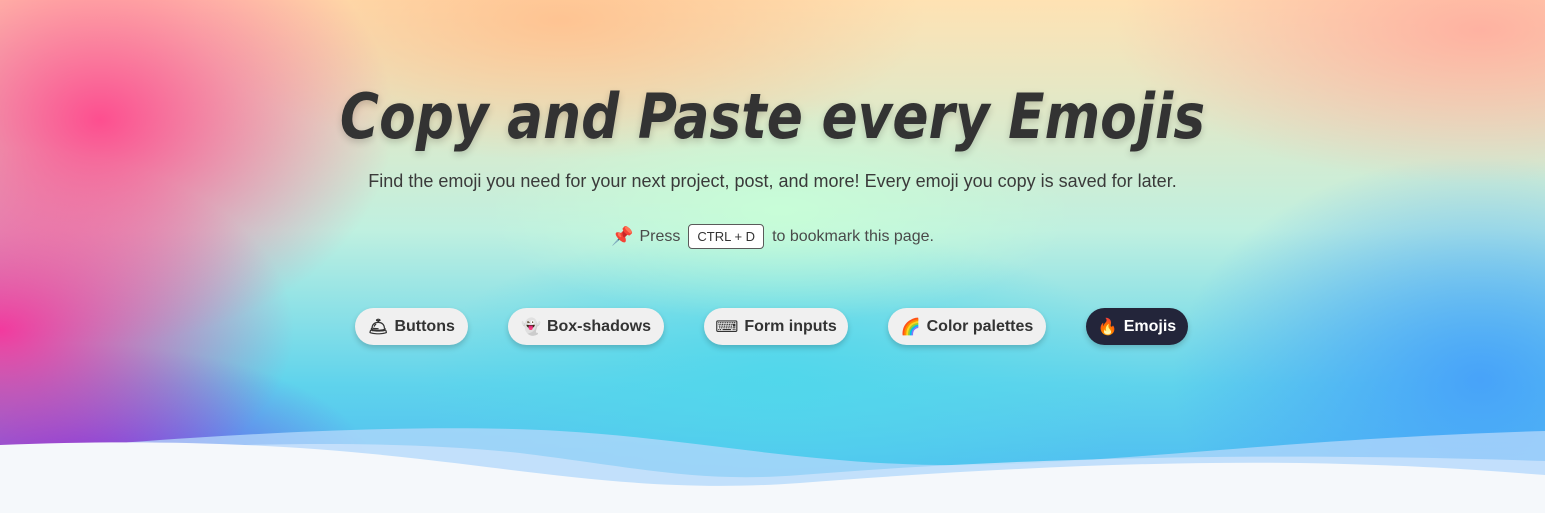 The image size is (1545, 513). I want to click on fire-icon: 🔥, so click(1107, 327).